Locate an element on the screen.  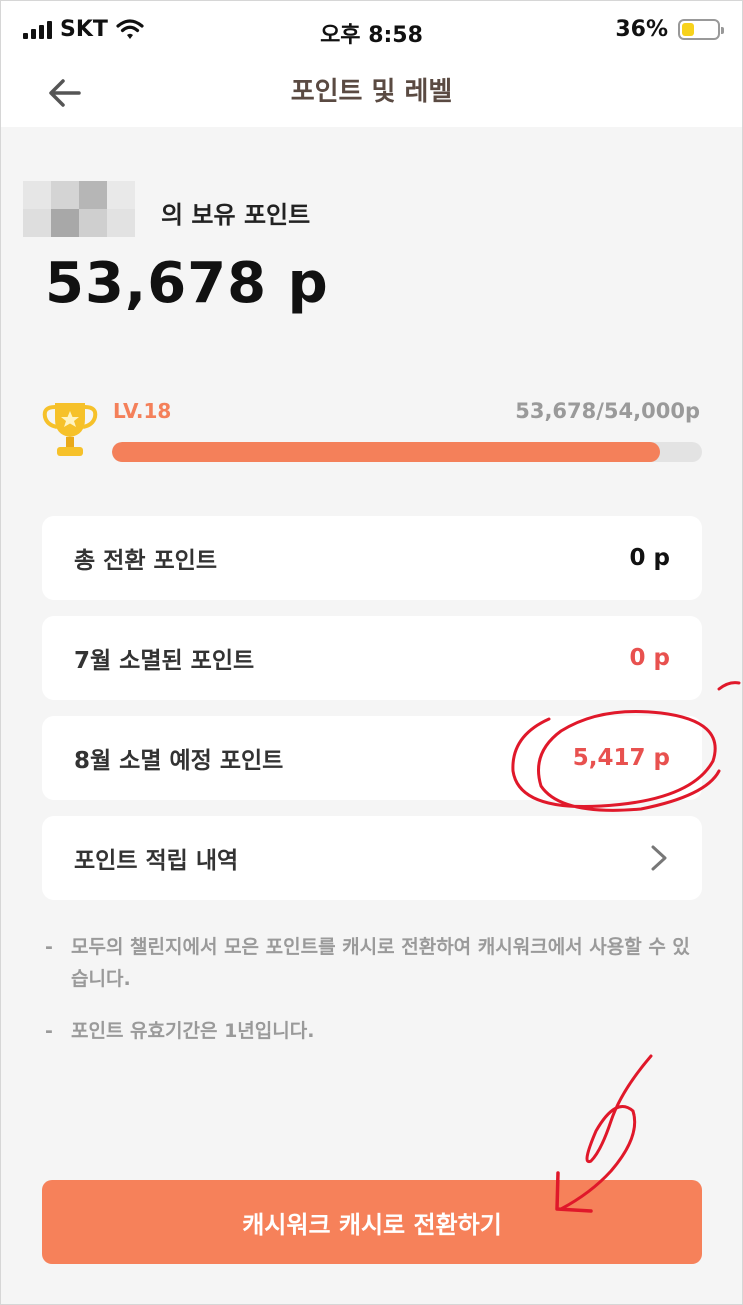
total-points: 53,678 p is located at coordinates (187, 283).